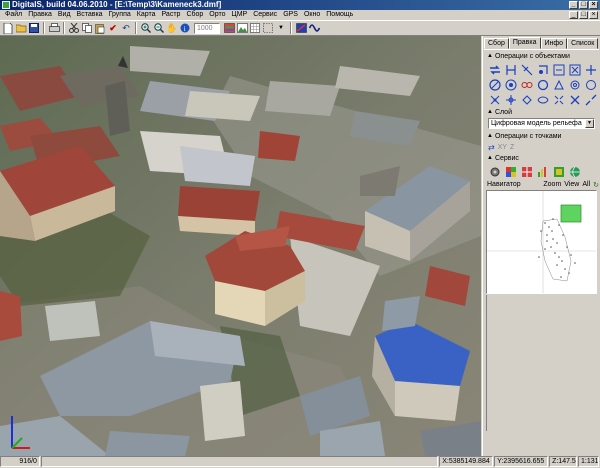  What do you see at coordinates (542, 84) in the screenshot?
I see `ring-icon` at bounding box center [542, 84].